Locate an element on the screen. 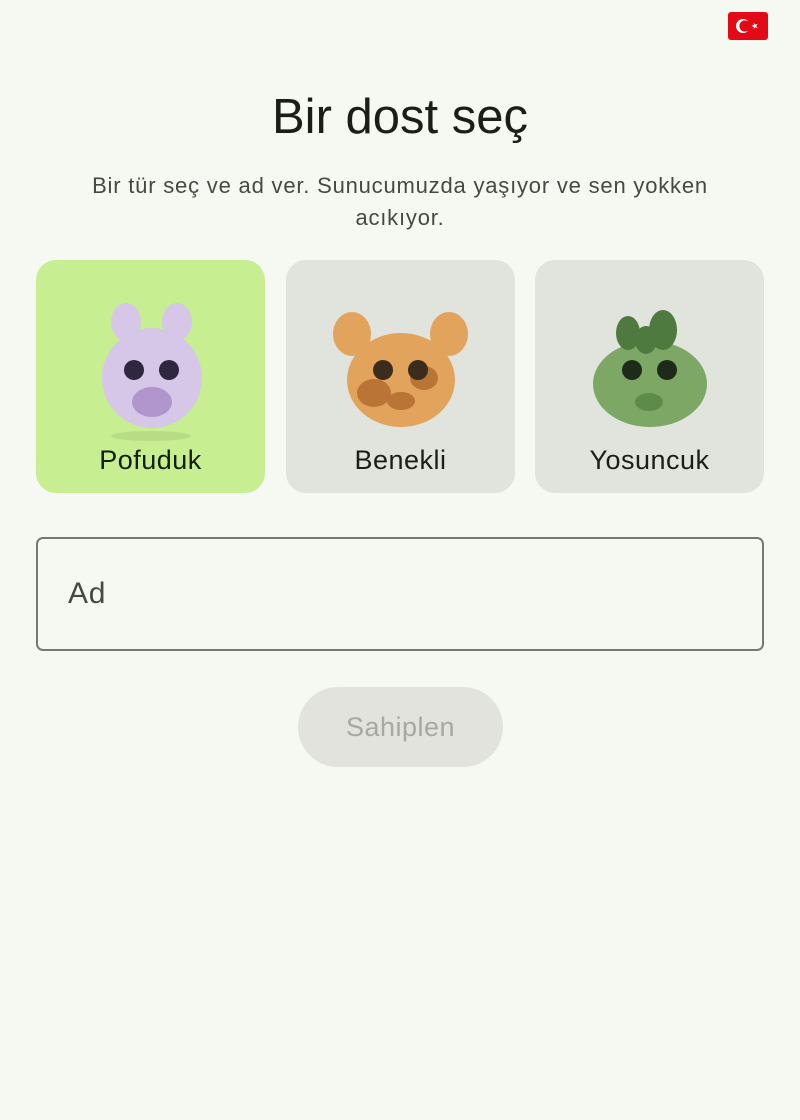 The width and height of the screenshot is (800, 1120). species-label: Benekli is located at coordinates (400, 460).